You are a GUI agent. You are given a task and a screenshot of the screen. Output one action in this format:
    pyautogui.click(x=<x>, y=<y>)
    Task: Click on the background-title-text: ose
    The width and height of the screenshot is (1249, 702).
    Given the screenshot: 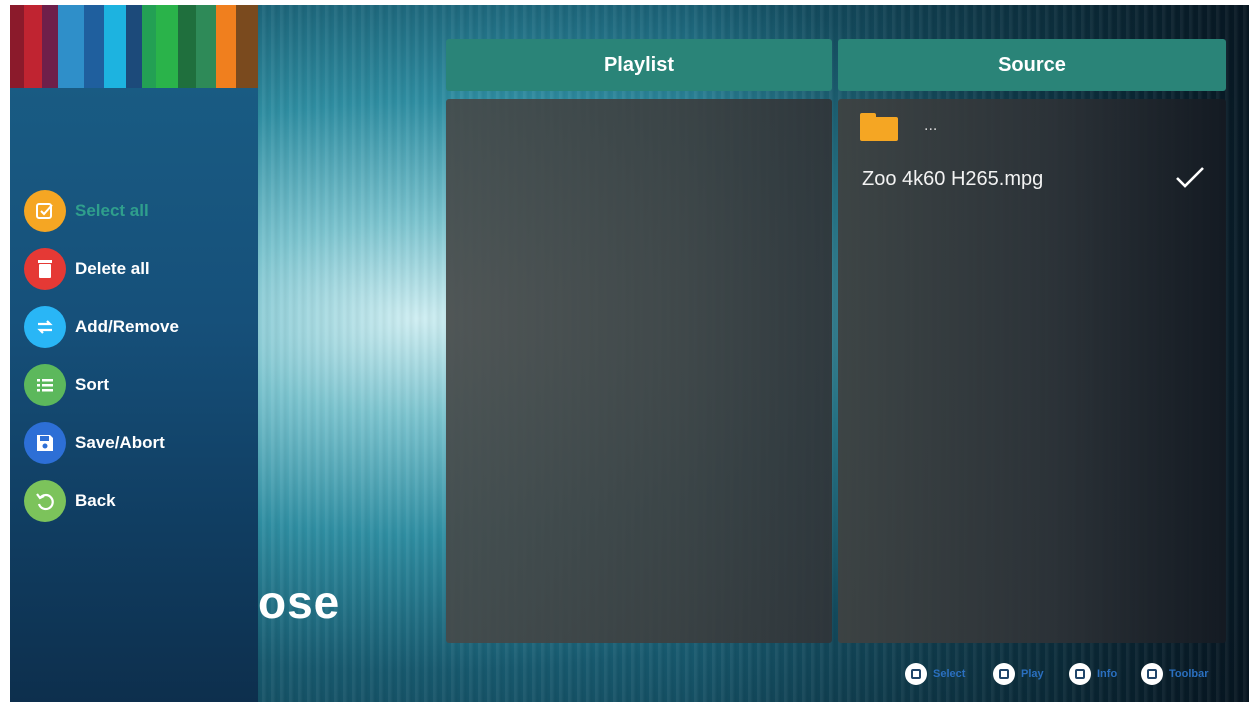 What is the action you would take?
    pyautogui.click(x=299, y=602)
    